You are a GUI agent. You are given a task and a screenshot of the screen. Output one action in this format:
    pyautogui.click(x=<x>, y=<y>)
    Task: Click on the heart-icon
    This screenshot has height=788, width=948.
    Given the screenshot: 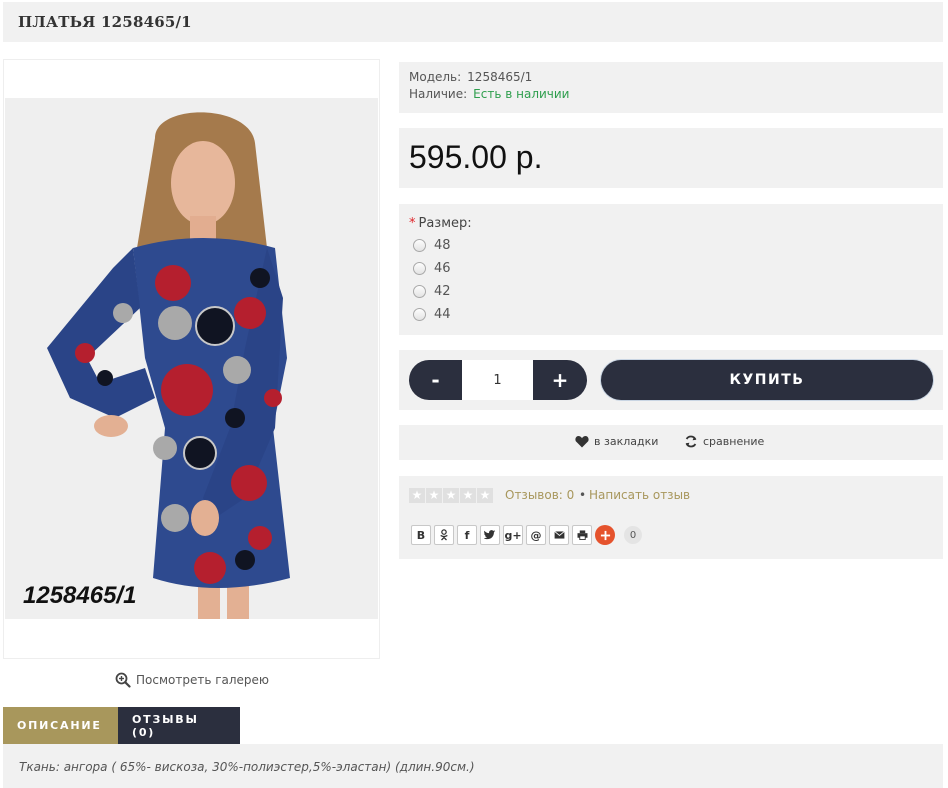 What is the action you would take?
    pyautogui.click(x=582, y=442)
    